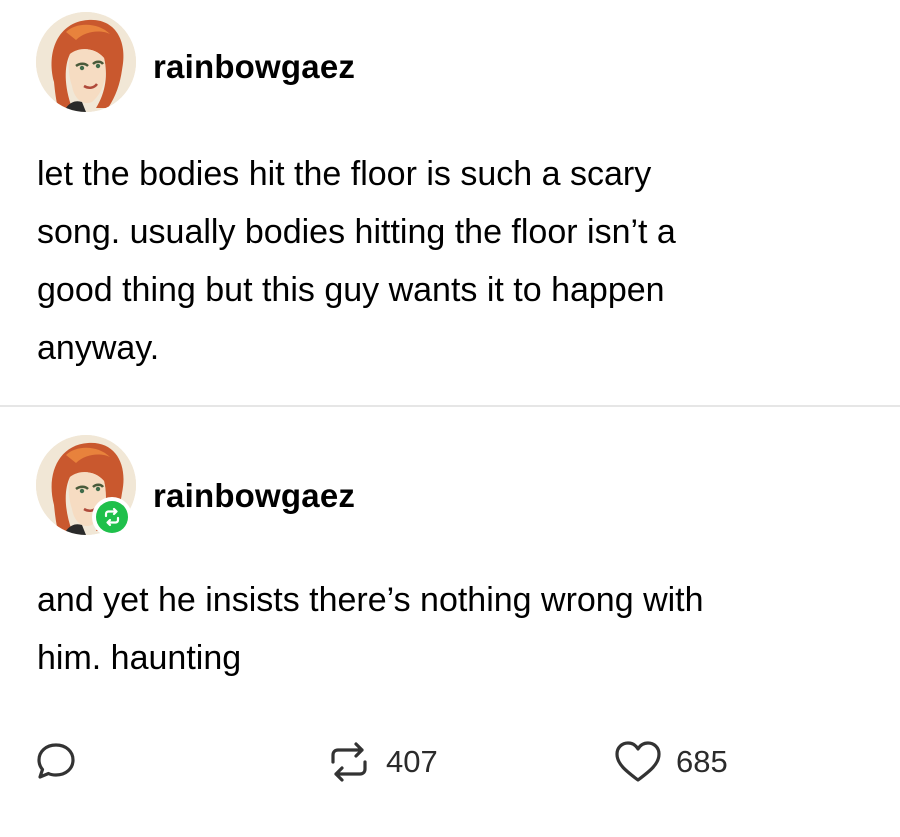  I want to click on reply-button, so click(56, 762).